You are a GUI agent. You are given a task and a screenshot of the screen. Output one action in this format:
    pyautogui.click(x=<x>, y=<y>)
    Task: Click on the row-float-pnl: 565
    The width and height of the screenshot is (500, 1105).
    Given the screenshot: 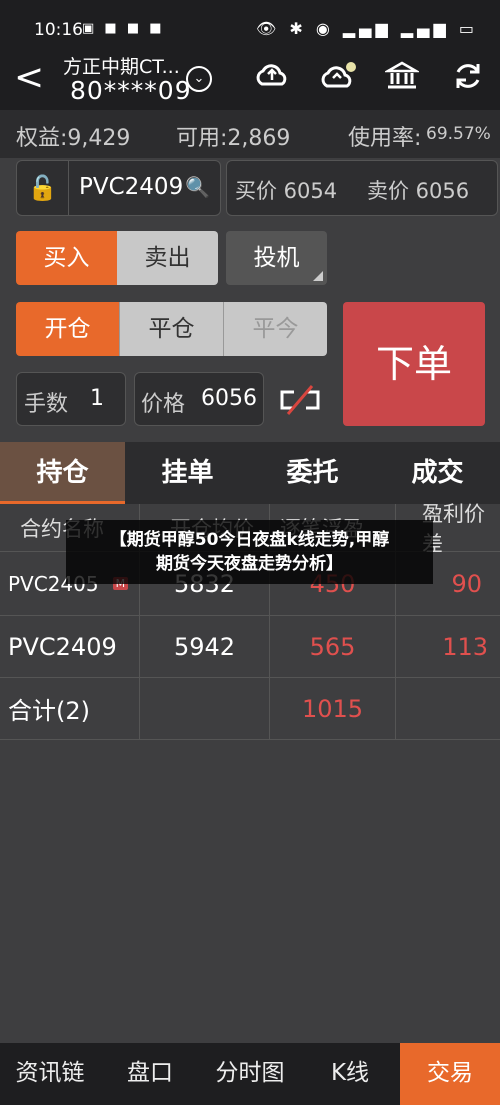 What is the action you would take?
    pyautogui.click(x=333, y=646)
    